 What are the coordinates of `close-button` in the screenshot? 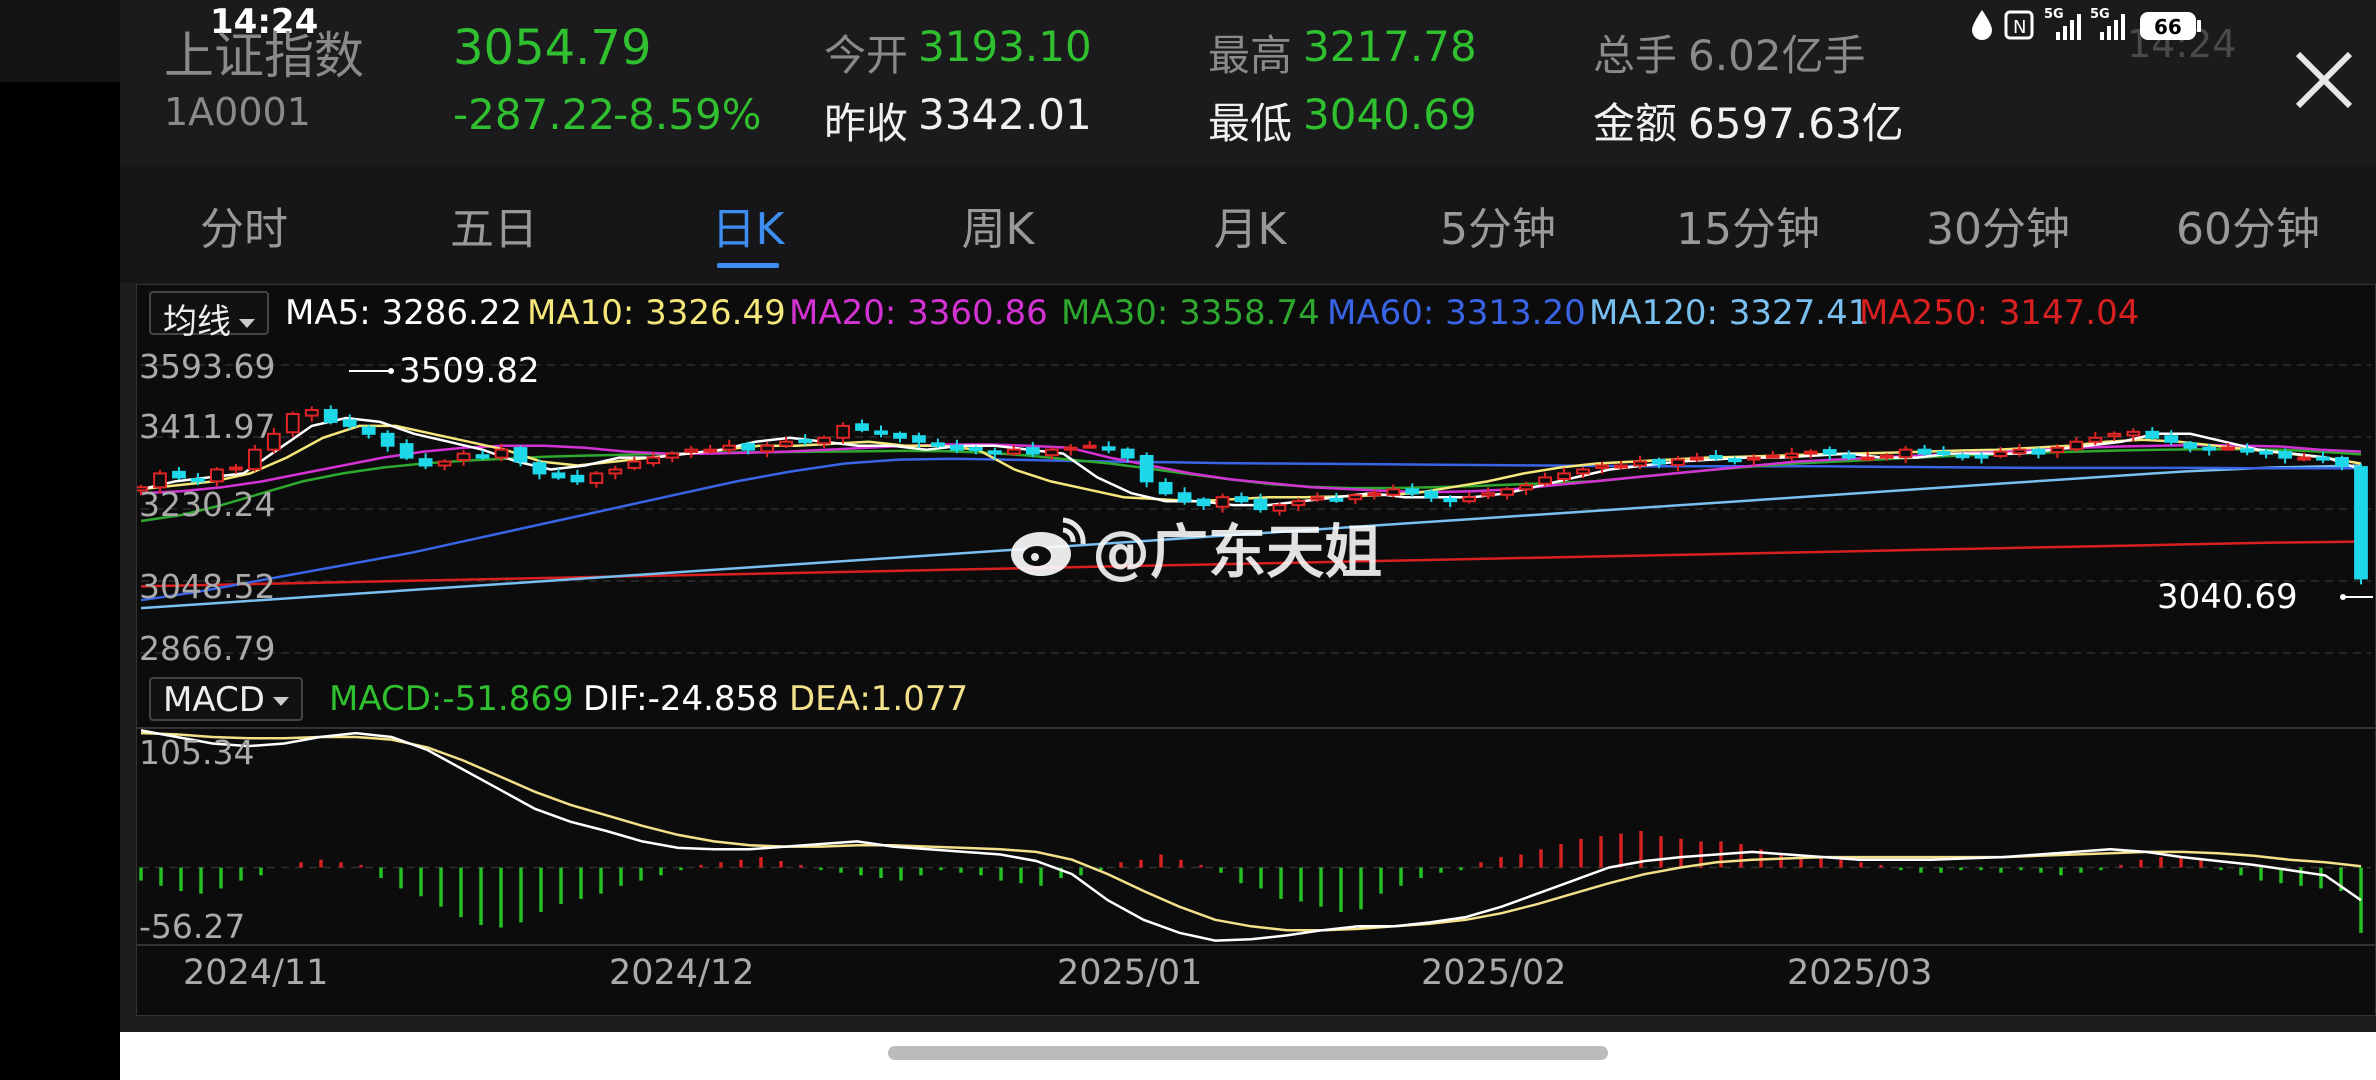 It's located at (2324, 80).